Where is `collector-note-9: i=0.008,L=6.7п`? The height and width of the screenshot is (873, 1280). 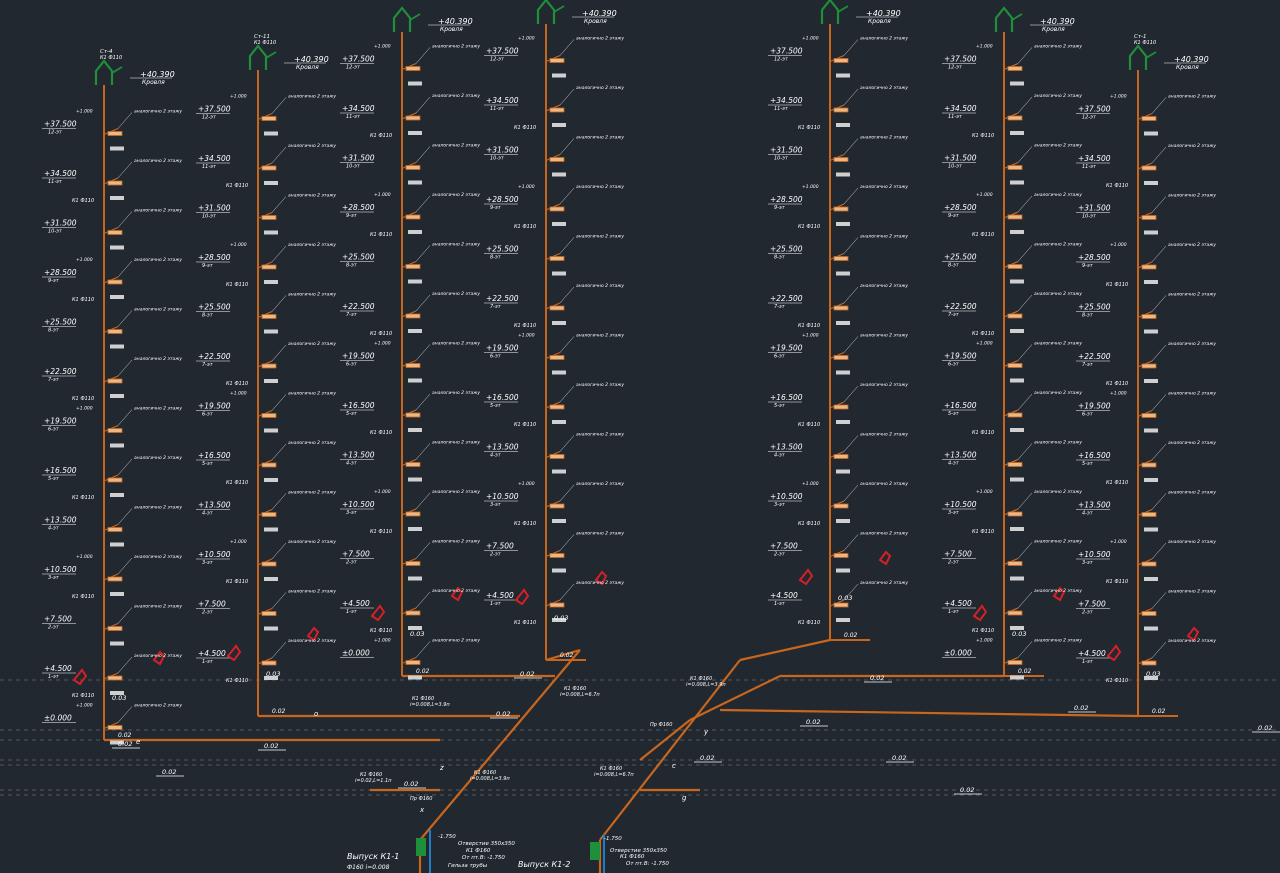
collector-note-9: i=0.008,L=6.7п is located at coordinates (614, 775).